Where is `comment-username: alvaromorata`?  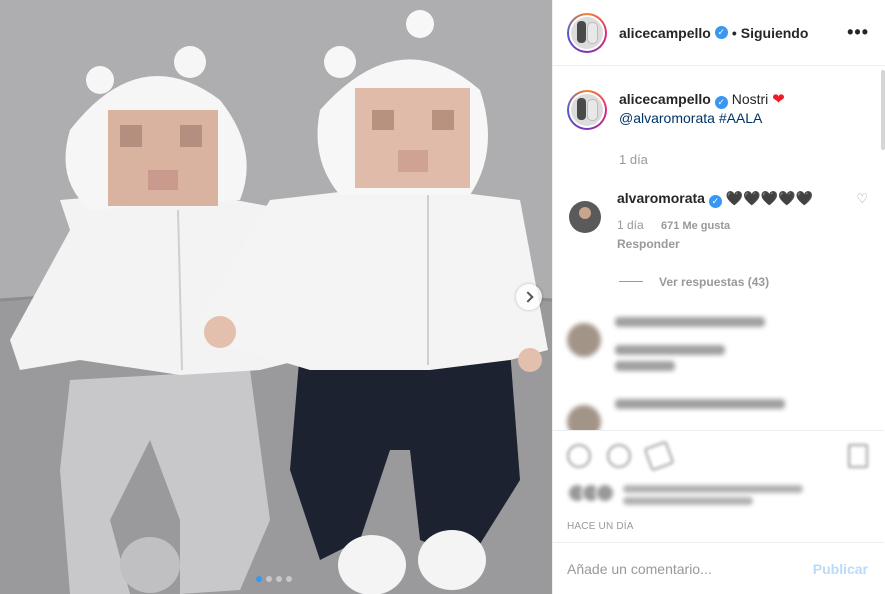
comment-username: alvaromorata is located at coordinates (661, 198).